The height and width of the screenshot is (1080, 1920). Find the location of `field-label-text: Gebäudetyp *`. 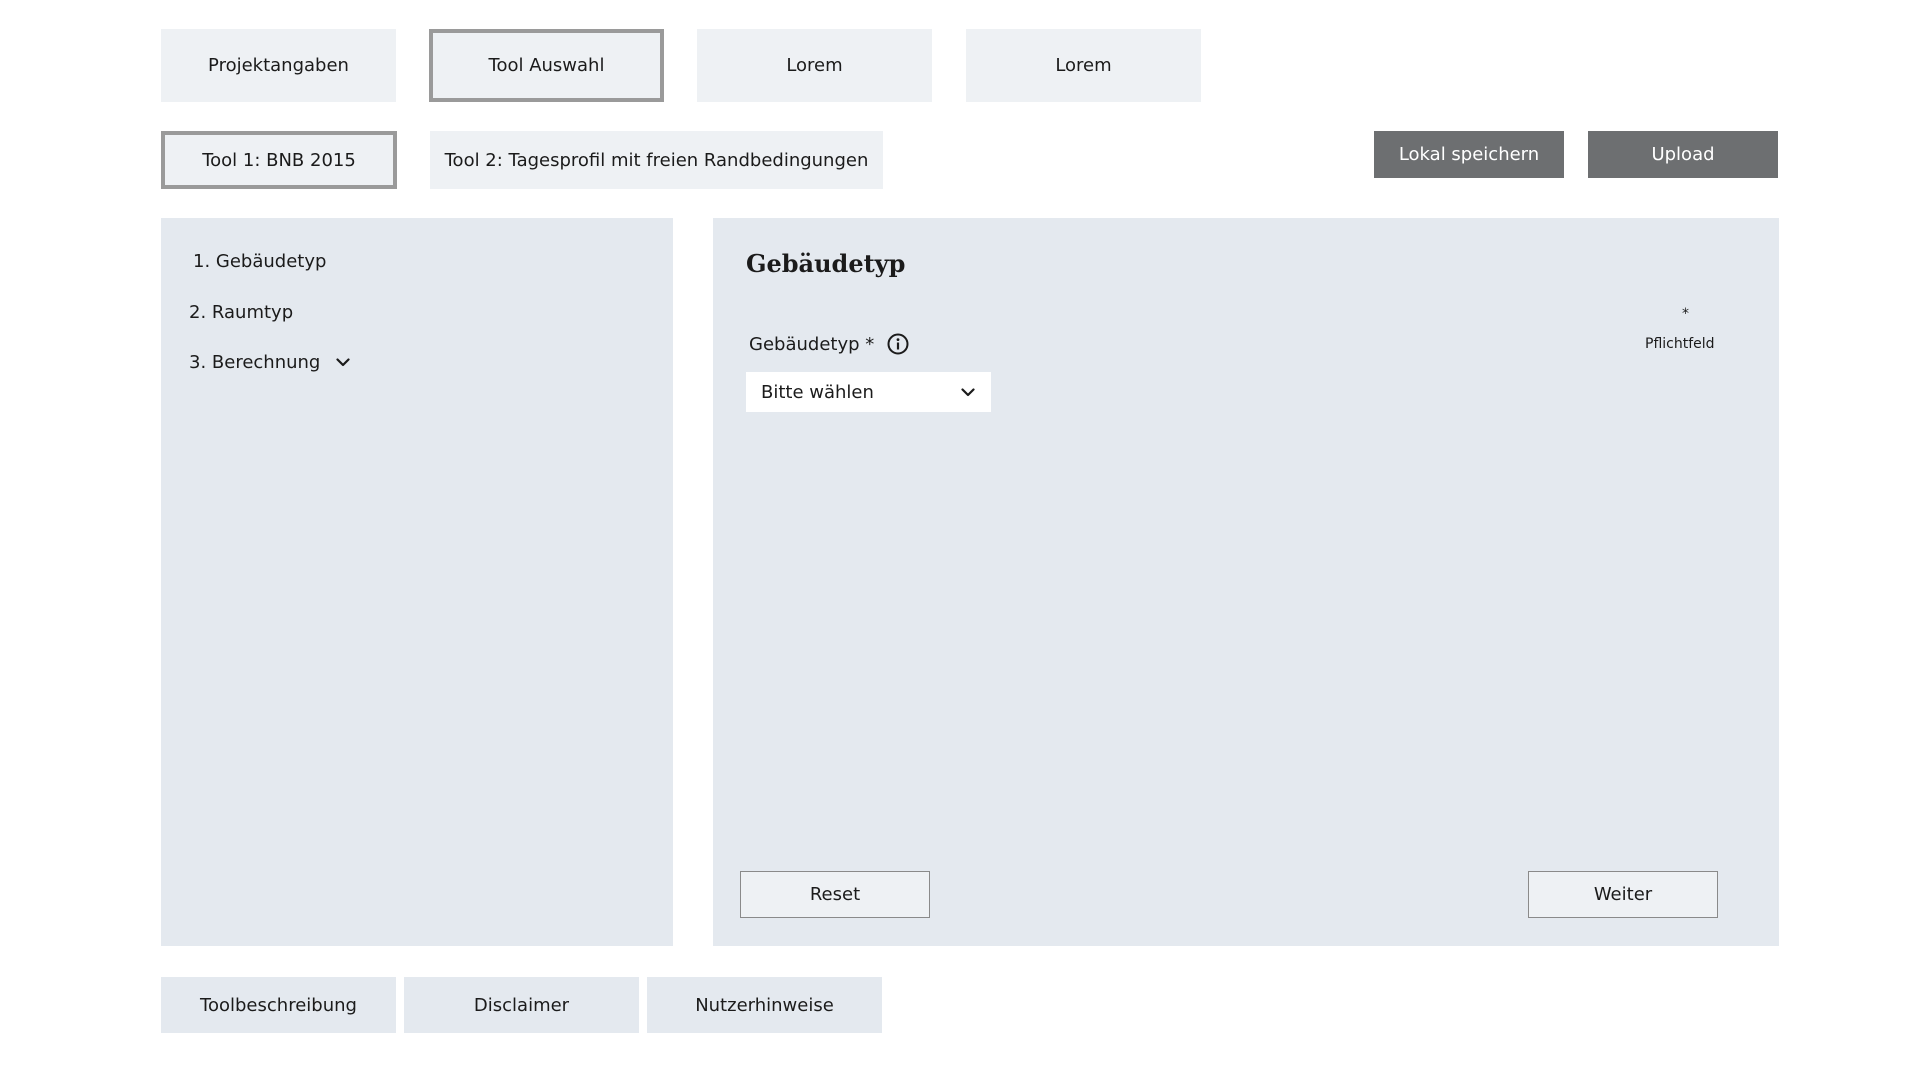

field-label-text: Gebäudetyp * is located at coordinates (812, 344).